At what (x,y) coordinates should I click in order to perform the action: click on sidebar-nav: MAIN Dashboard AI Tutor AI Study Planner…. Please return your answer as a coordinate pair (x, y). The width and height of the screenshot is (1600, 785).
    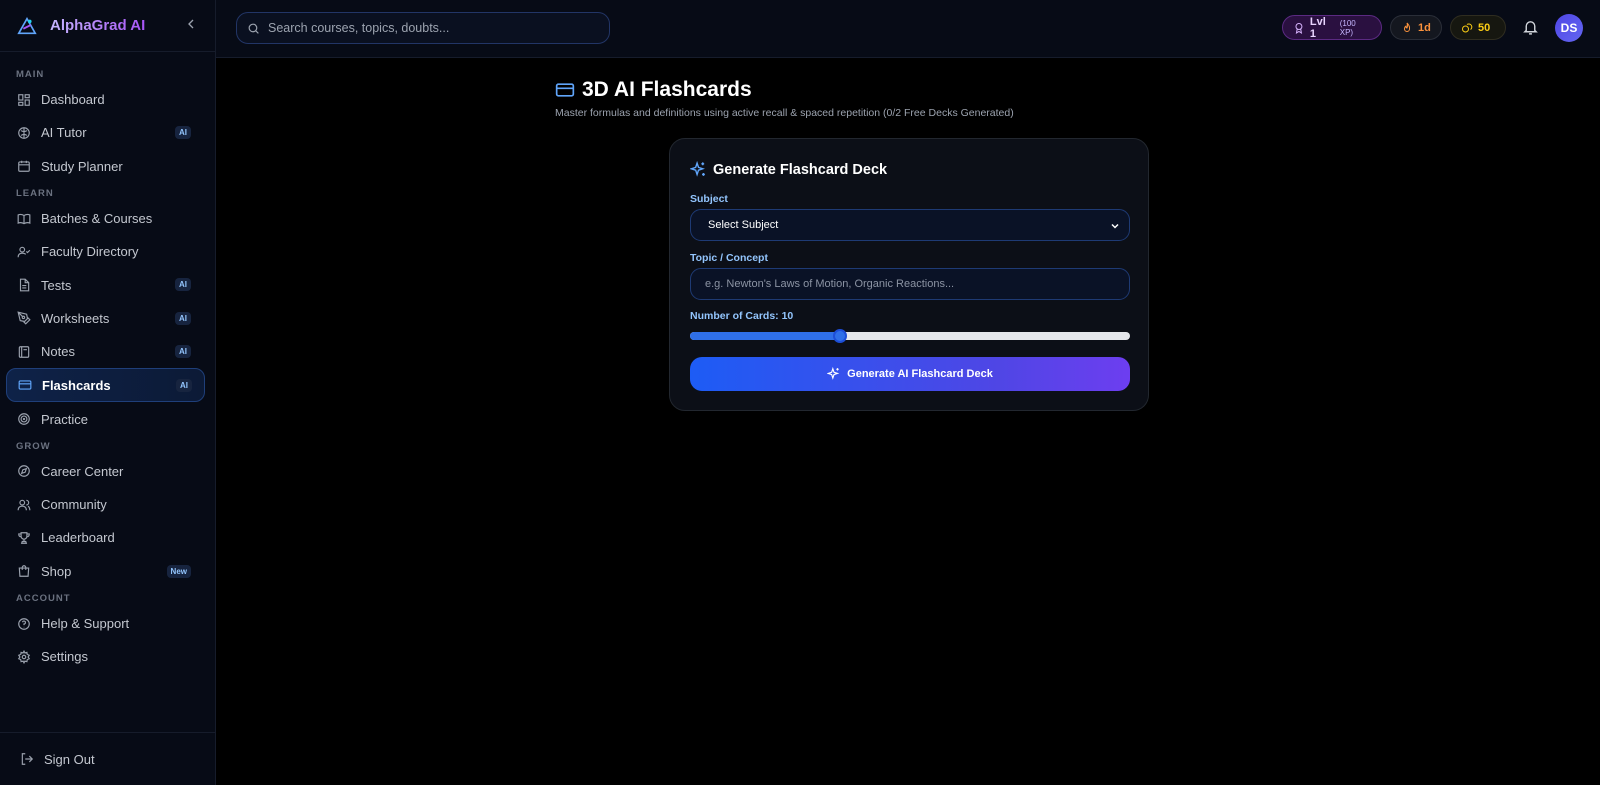
    Looking at the image, I should click on (107, 362).